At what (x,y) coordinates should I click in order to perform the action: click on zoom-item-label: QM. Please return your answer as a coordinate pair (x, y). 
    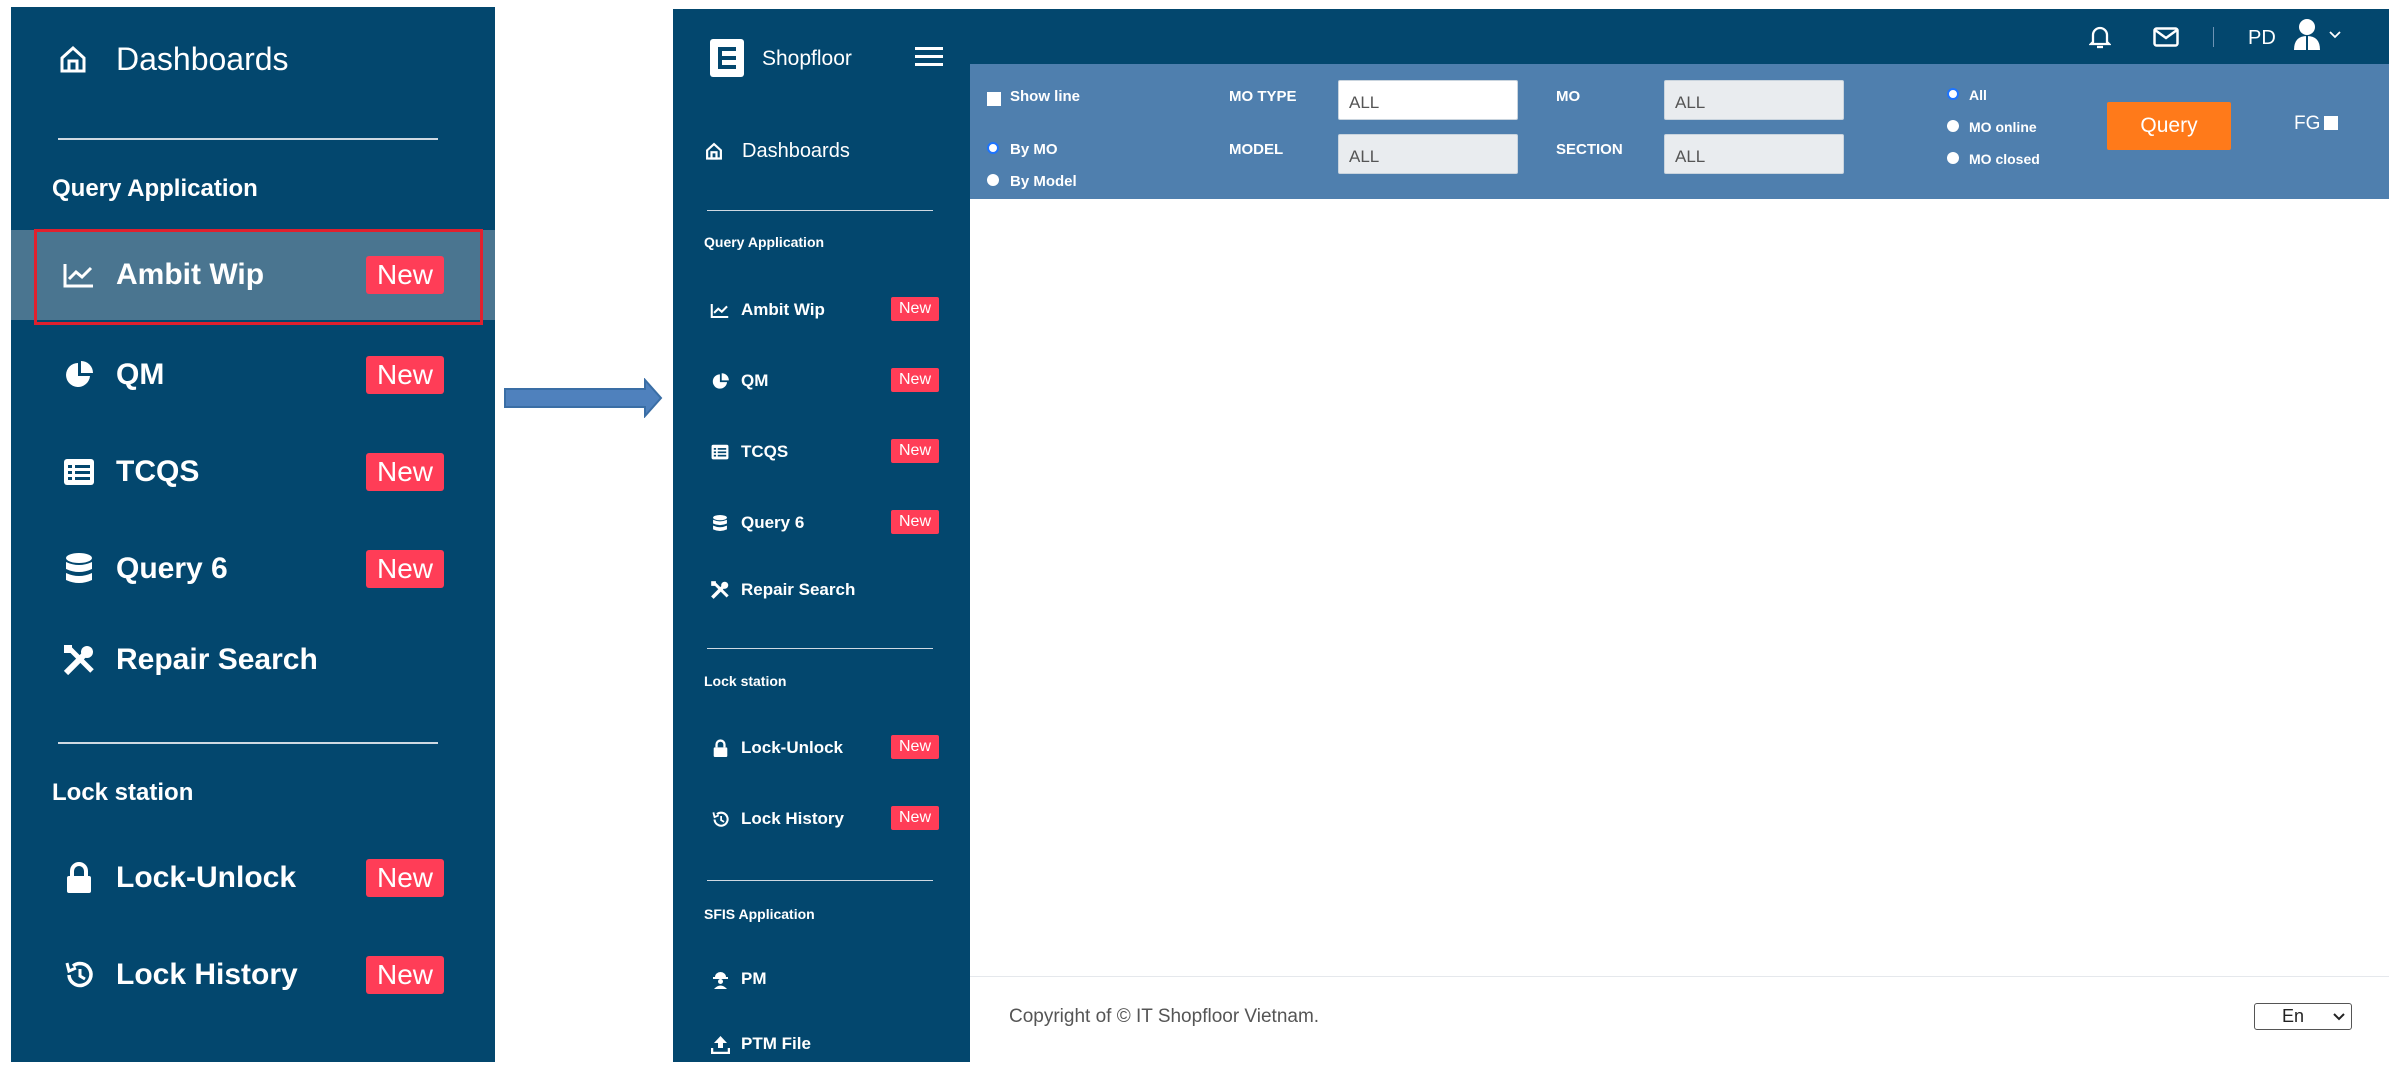
    Looking at the image, I should click on (140, 374).